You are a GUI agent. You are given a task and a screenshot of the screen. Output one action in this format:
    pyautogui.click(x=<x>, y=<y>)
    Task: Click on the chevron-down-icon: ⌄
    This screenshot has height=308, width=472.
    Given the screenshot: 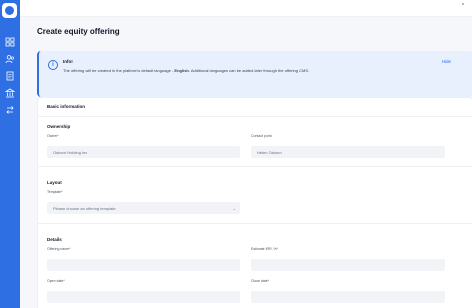 What is the action you would take?
    pyautogui.click(x=234, y=208)
    